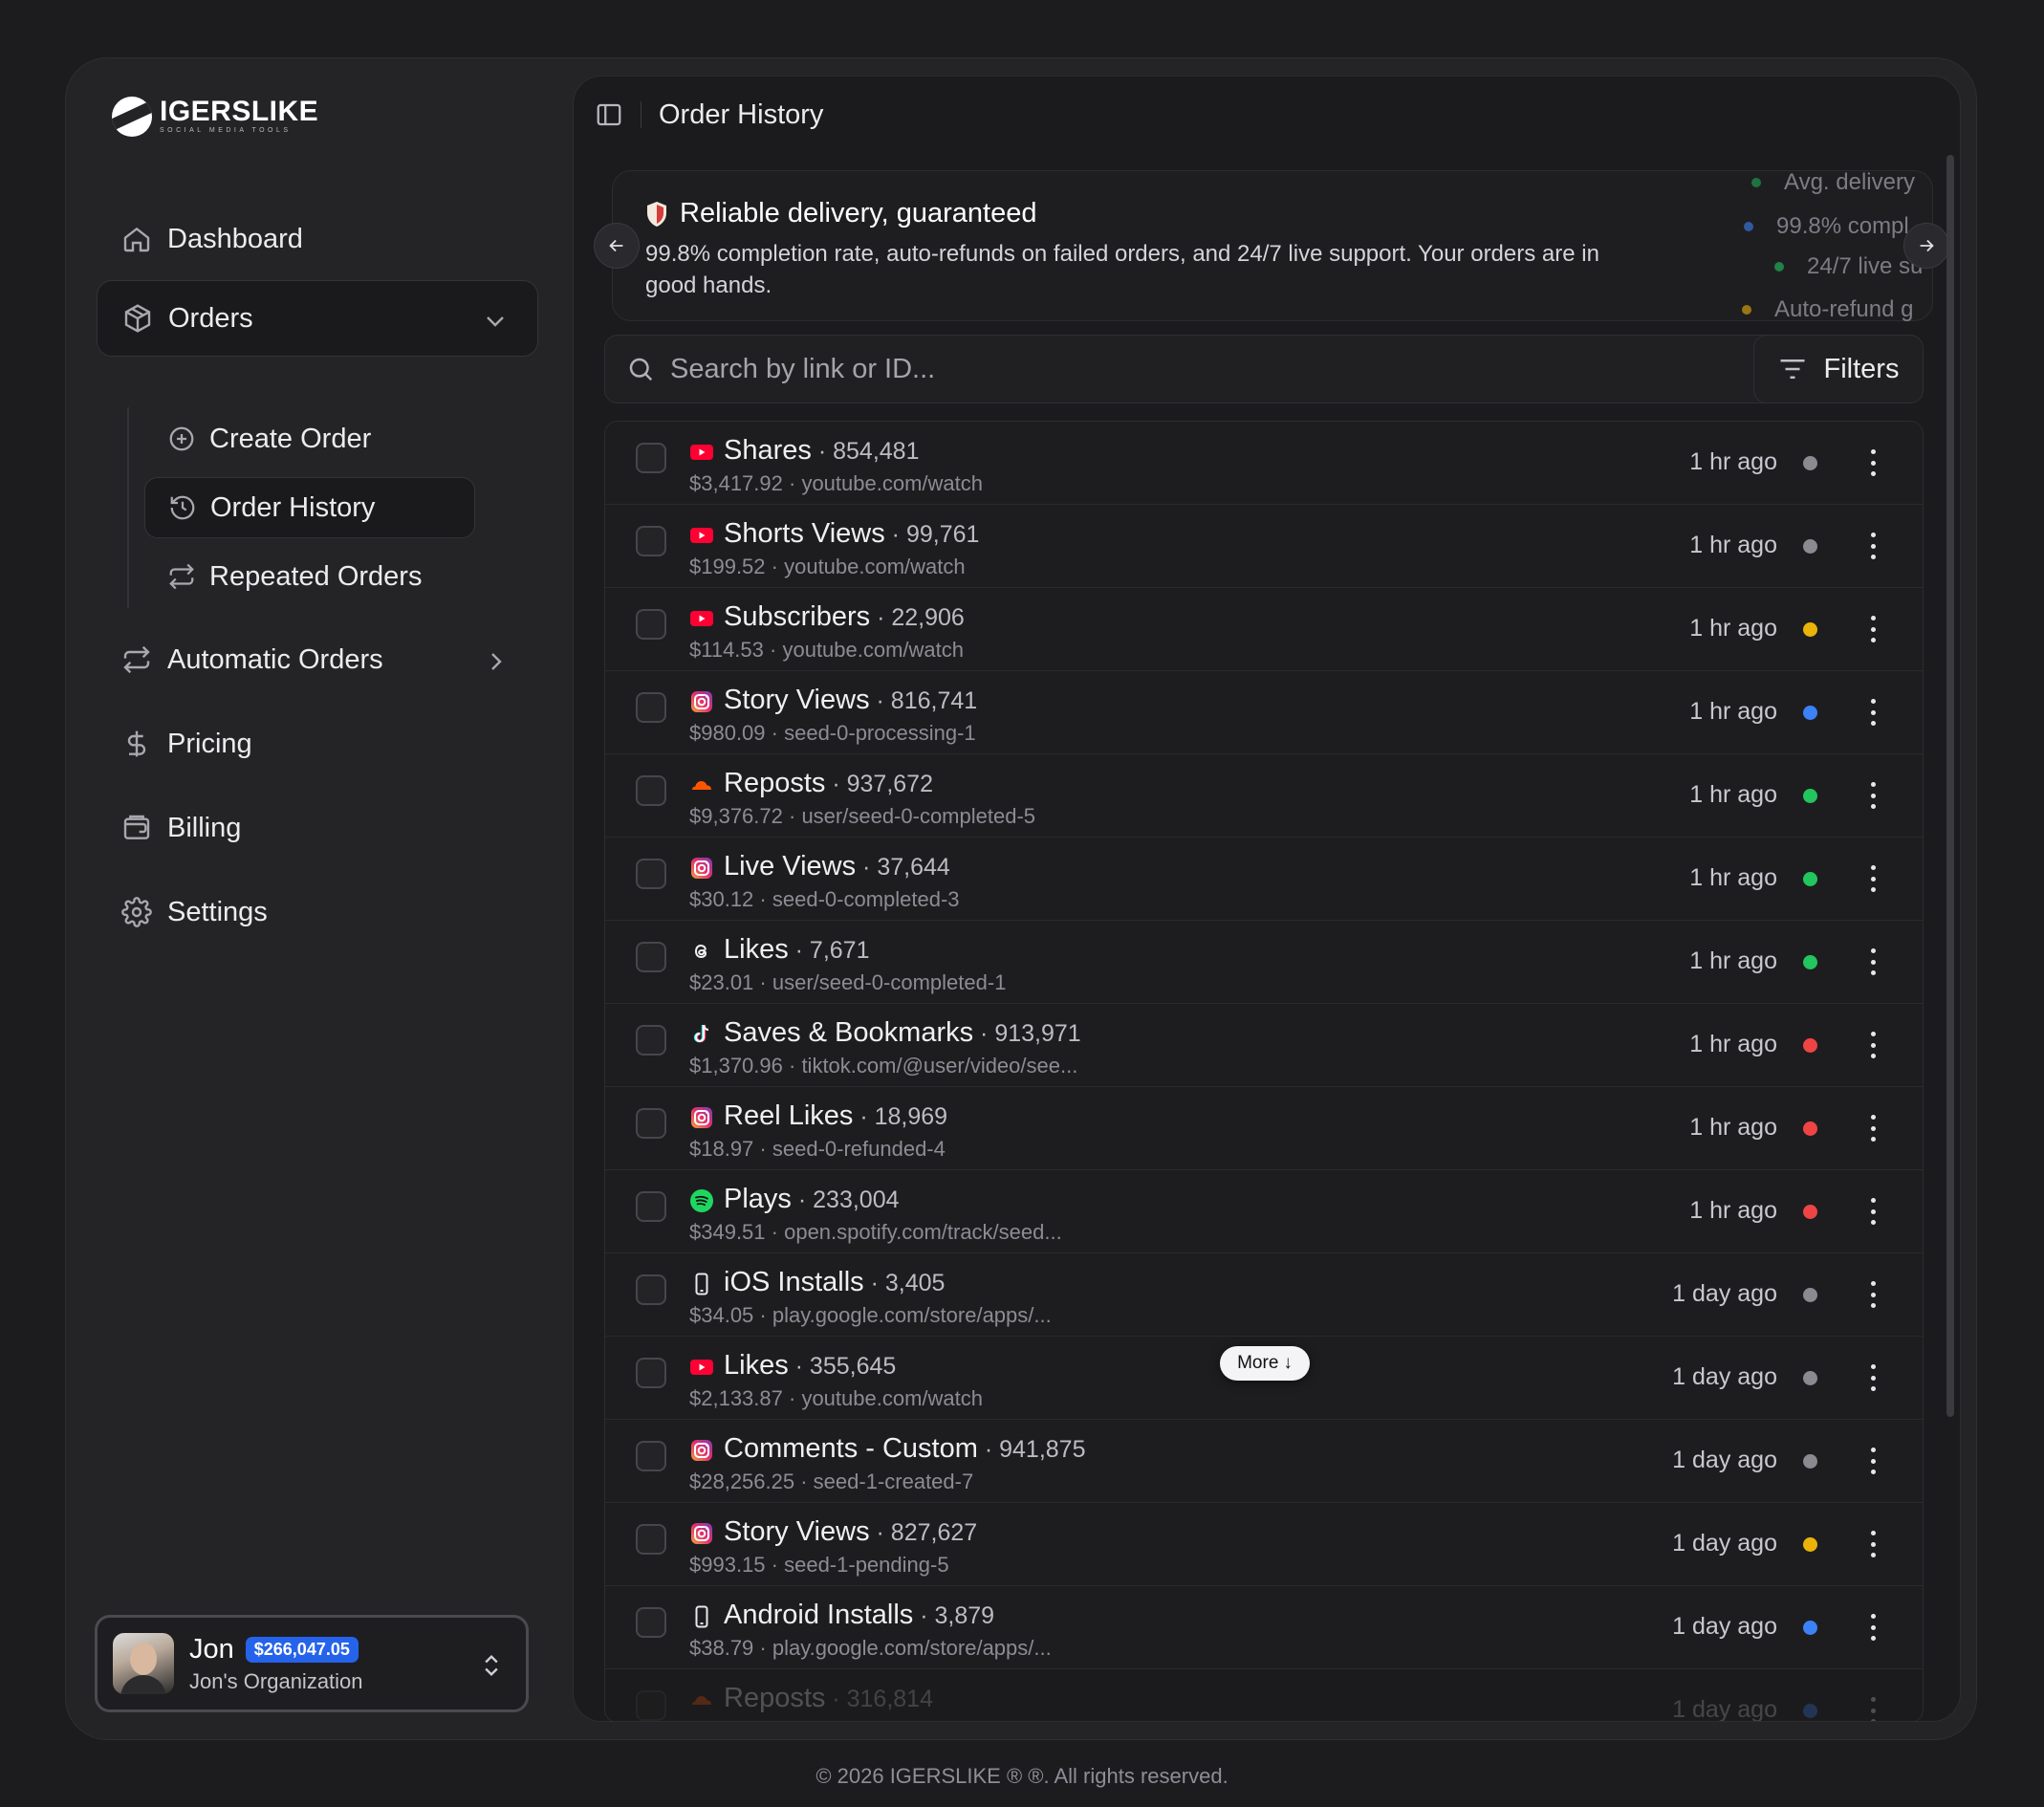  Describe the element at coordinates (837, 866) in the screenshot. I see `order-service: Live Views · 37,644` at that location.